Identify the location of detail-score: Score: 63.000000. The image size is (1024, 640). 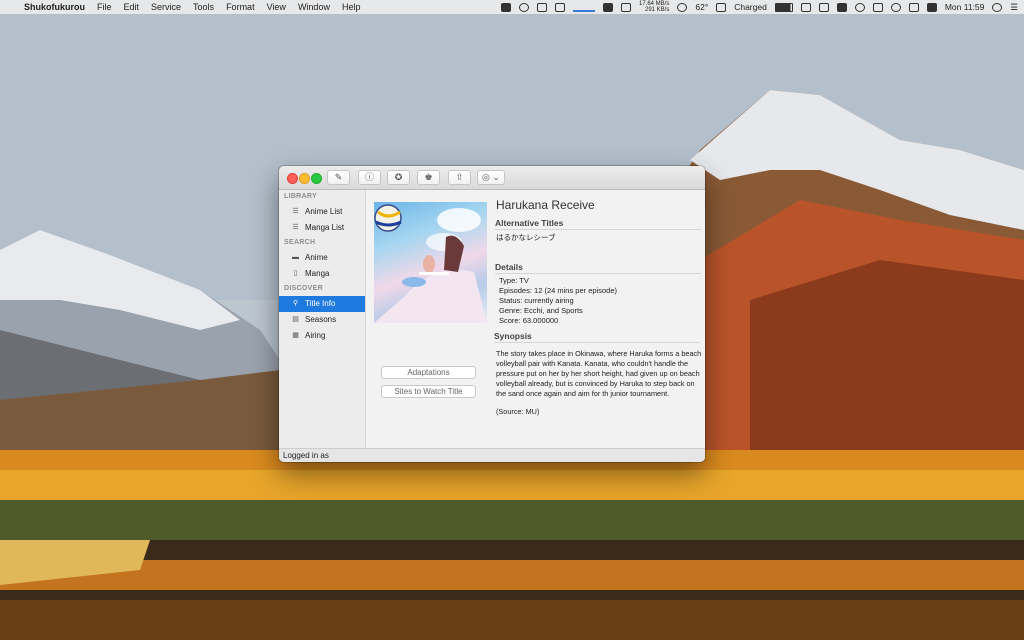
(529, 320).